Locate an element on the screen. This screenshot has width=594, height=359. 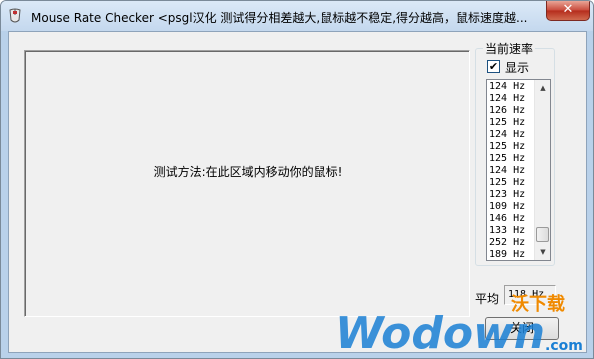
wodown-watermark: 沃下载 Wodown .com is located at coordinates (459, 324).